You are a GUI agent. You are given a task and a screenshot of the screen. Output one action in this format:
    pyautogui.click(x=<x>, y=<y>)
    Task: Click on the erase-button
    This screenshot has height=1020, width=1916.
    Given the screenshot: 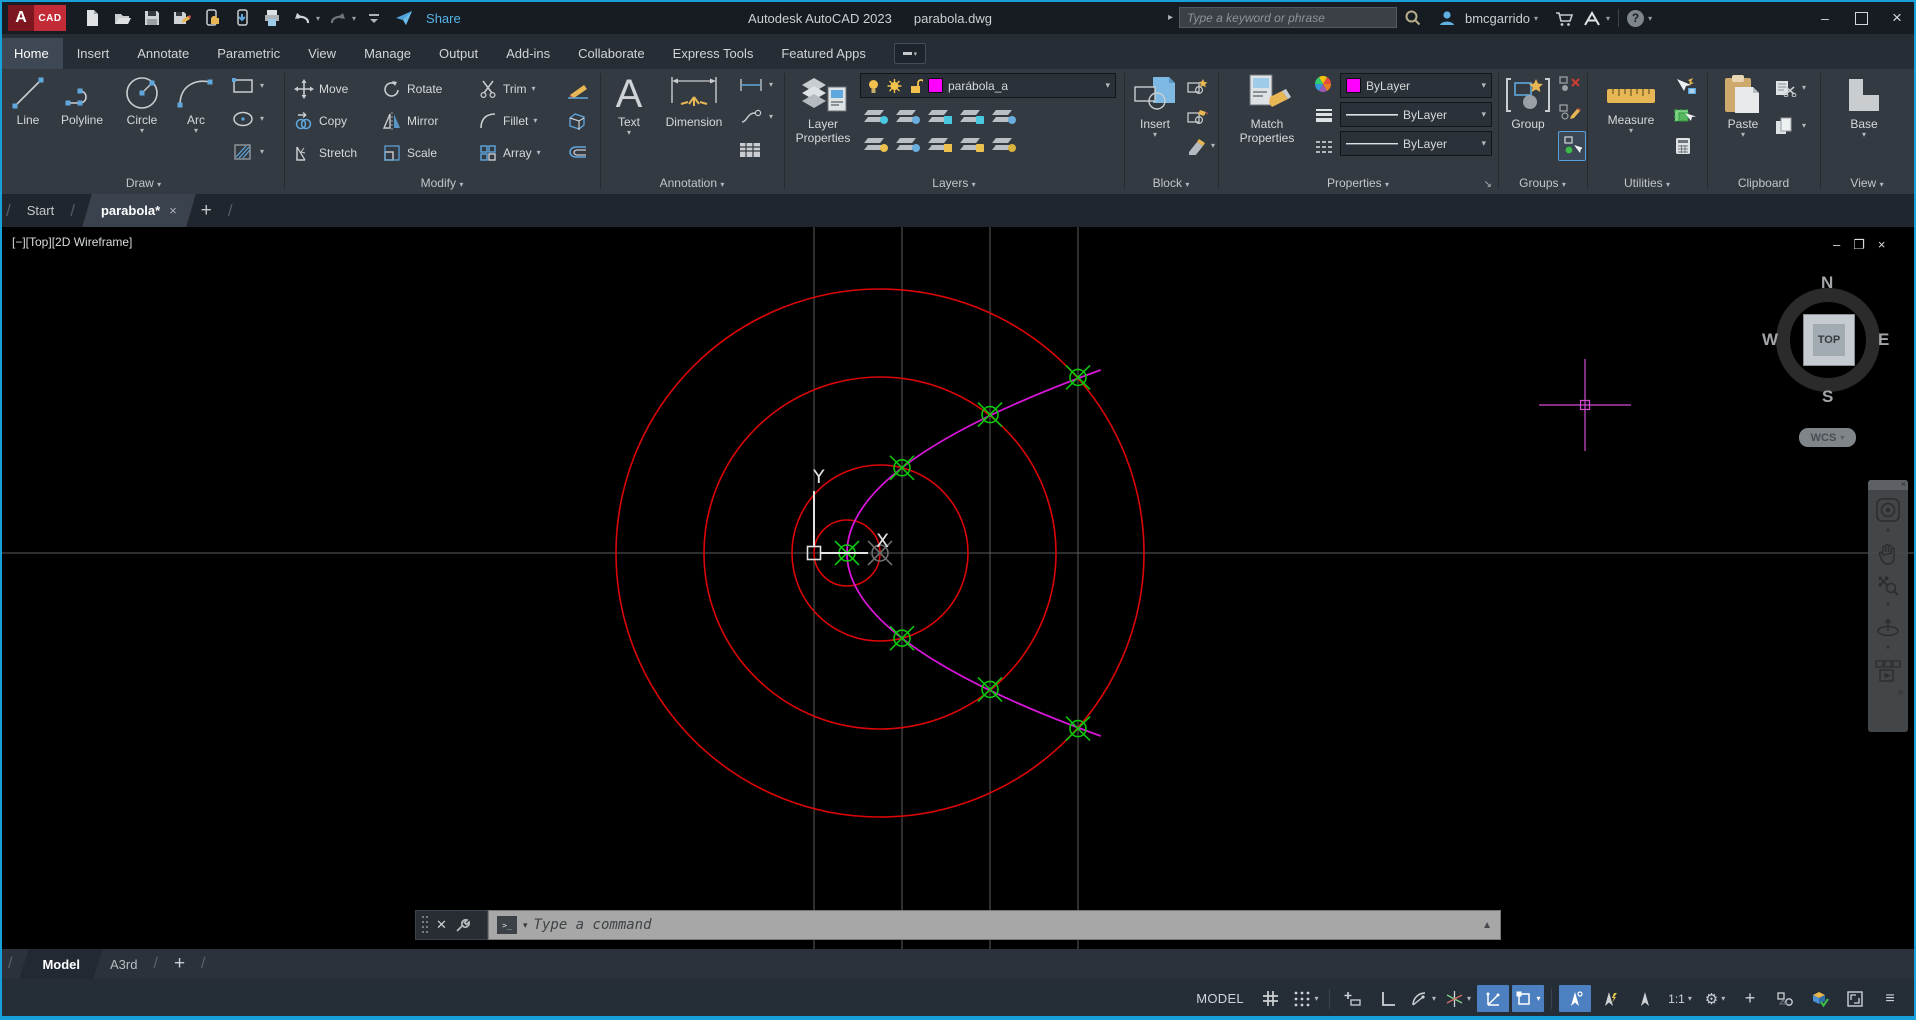 What is the action you would take?
    pyautogui.click(x=578, y=89)
    